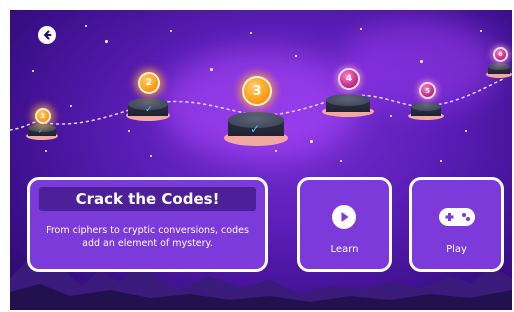 This screenshot has width=514, height=312. I want to click on level-badge: 2, so click(149, 83).